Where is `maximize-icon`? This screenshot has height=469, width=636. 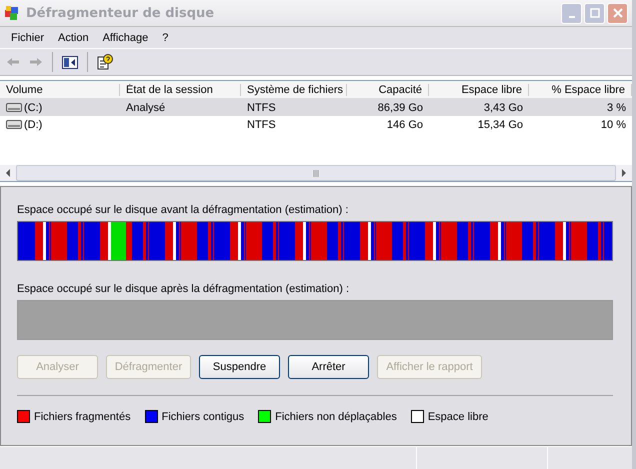 maximize-icon is located at coordinates (595, 13).